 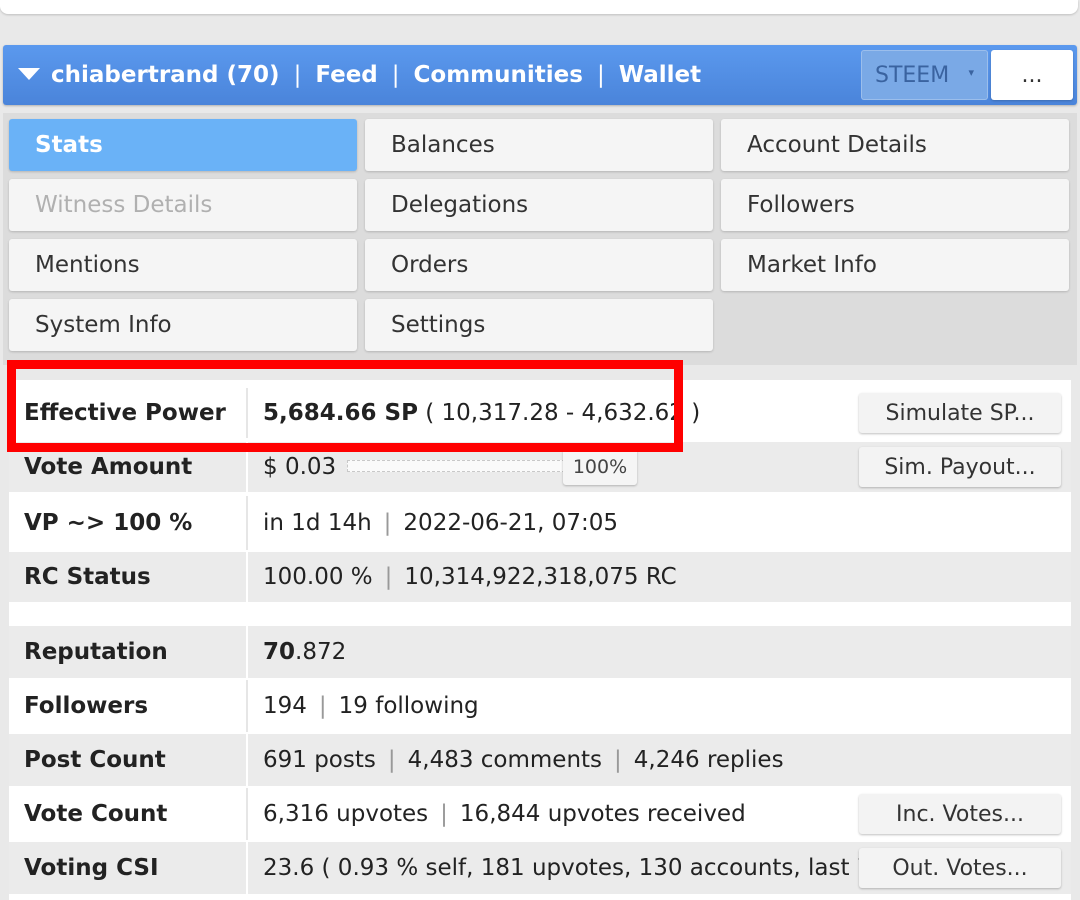 I want to click on vote-count-value: 6,316 upvotes | 16,844 upvotes received, so click(x=497, y=814).